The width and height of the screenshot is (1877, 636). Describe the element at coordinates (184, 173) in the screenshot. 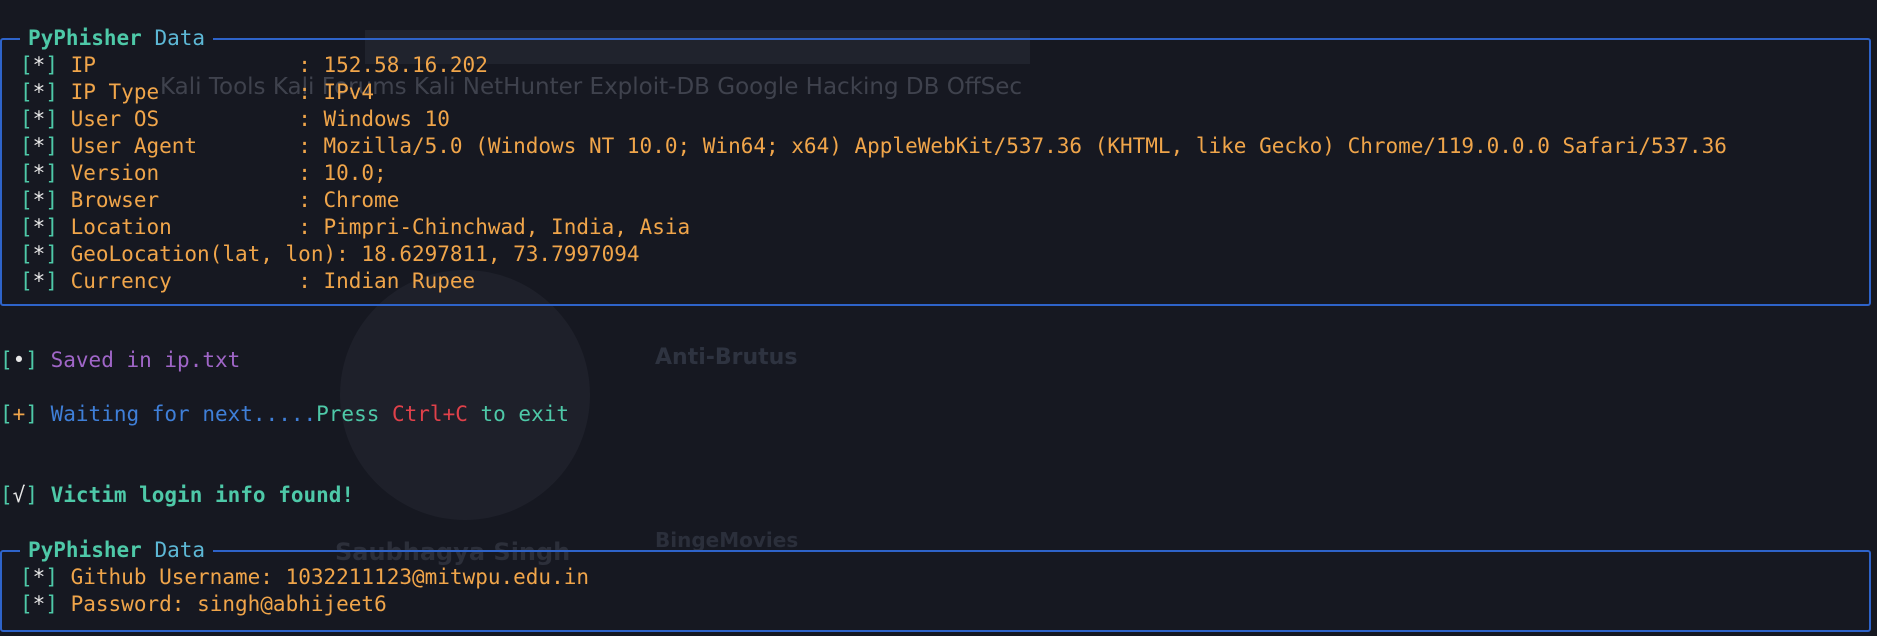

I see `row-key: Version` at that location.